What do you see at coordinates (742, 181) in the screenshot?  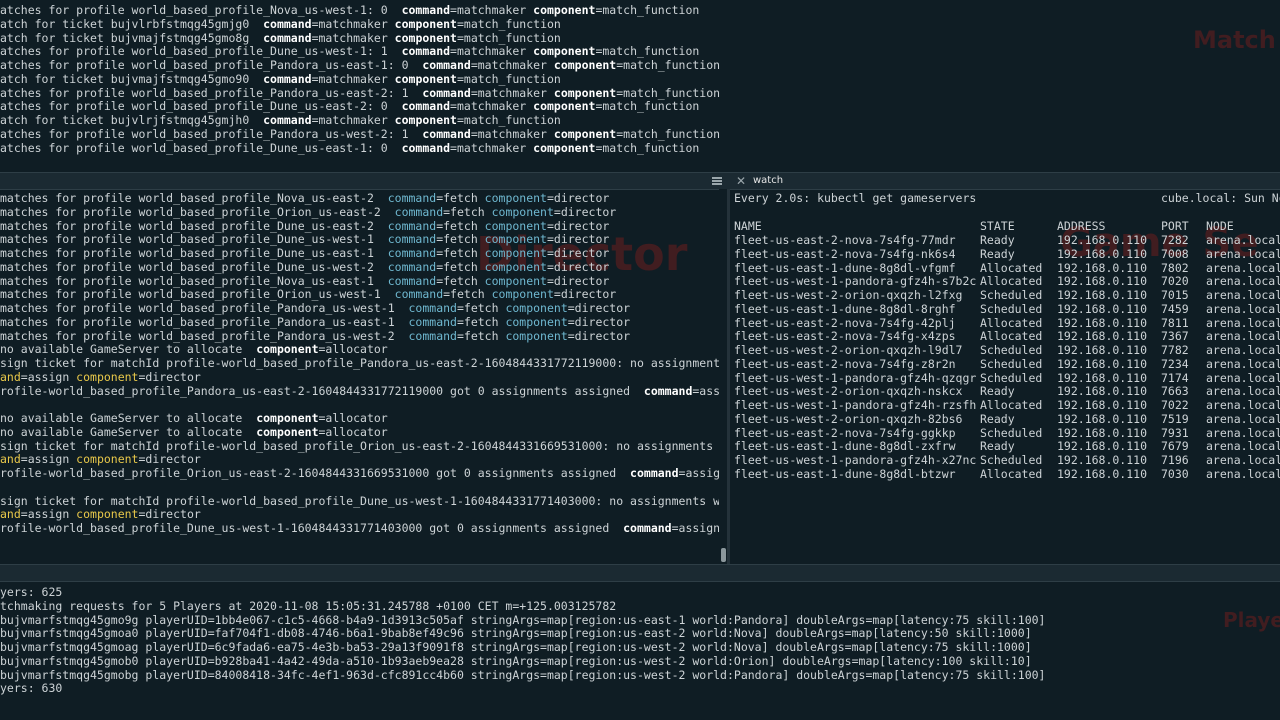 I see `close-icon: ✕` at bounding box center [742, 181].